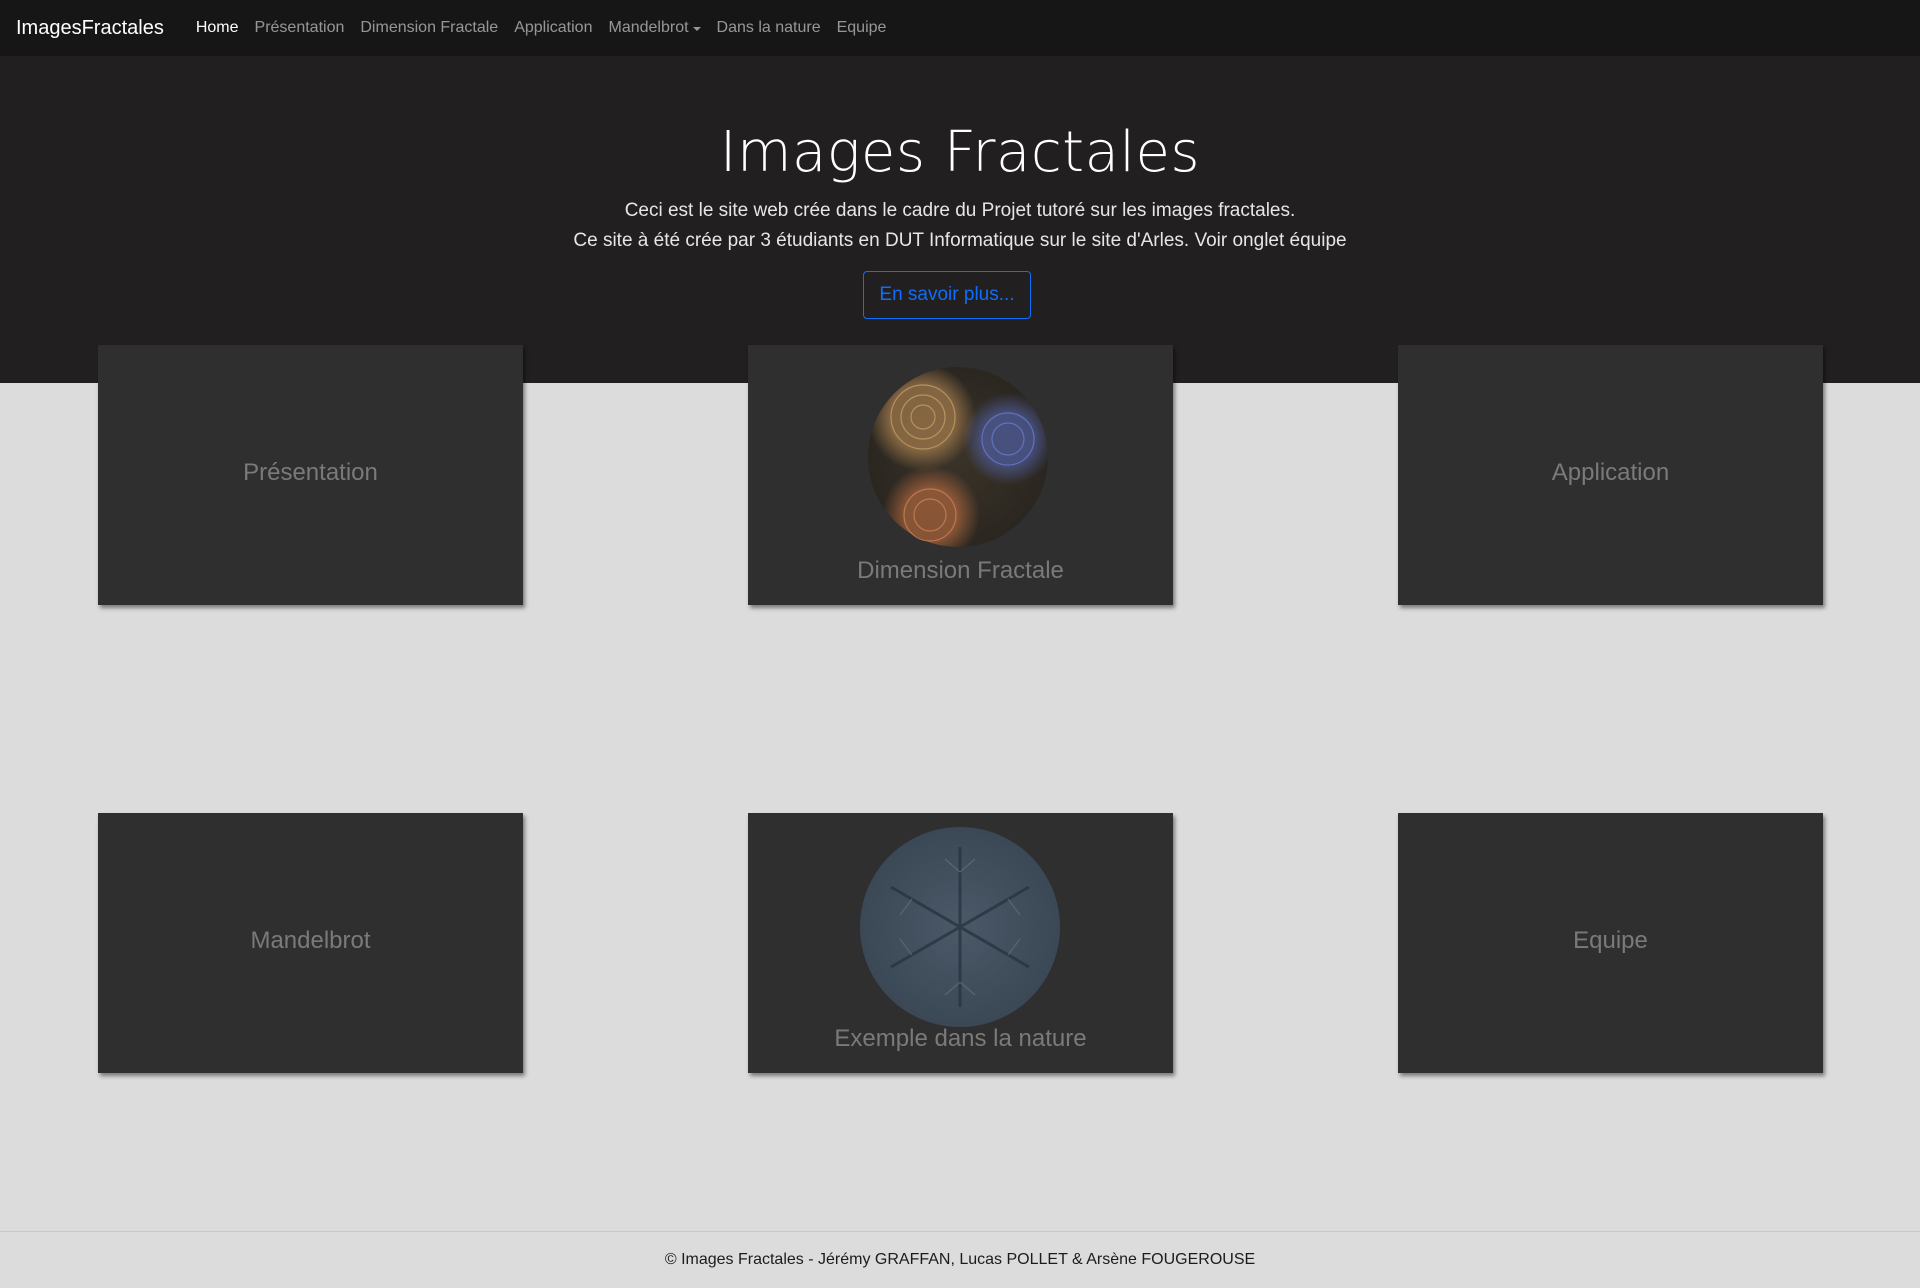 The height and width of the screenshot is (1288, 1920). Describe the element at coordinates (648, 27) in the screenshot. I see `nav-item-mandelbrot-label: Mandelbrot` at that location.